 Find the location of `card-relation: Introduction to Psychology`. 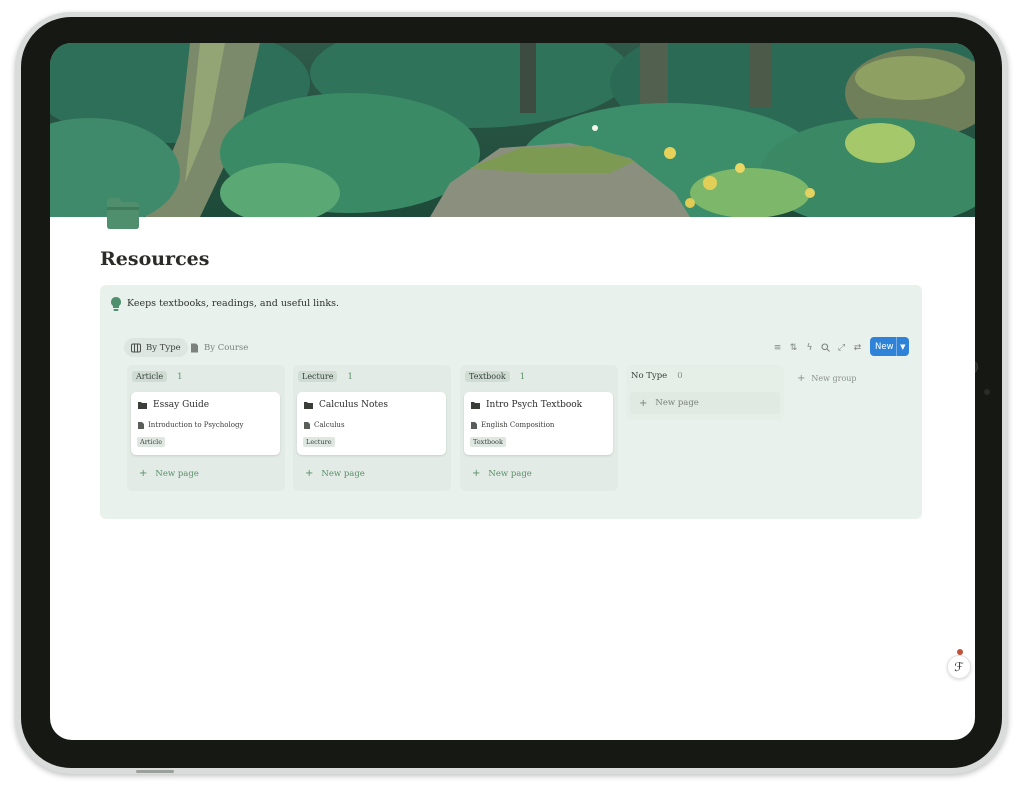

card-relation: Introduction to Psychology is located at coordinates (190, 425).